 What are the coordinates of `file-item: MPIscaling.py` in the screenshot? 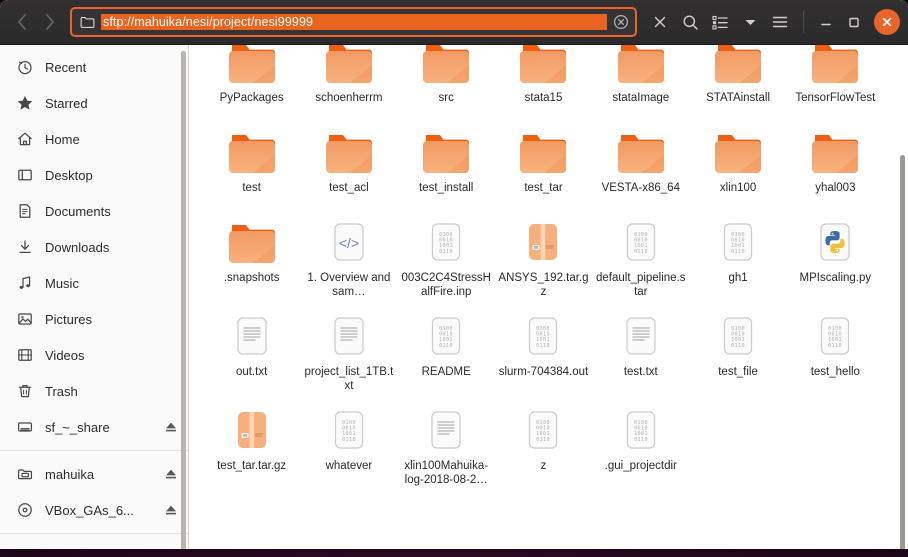 It's located at (835, 256).